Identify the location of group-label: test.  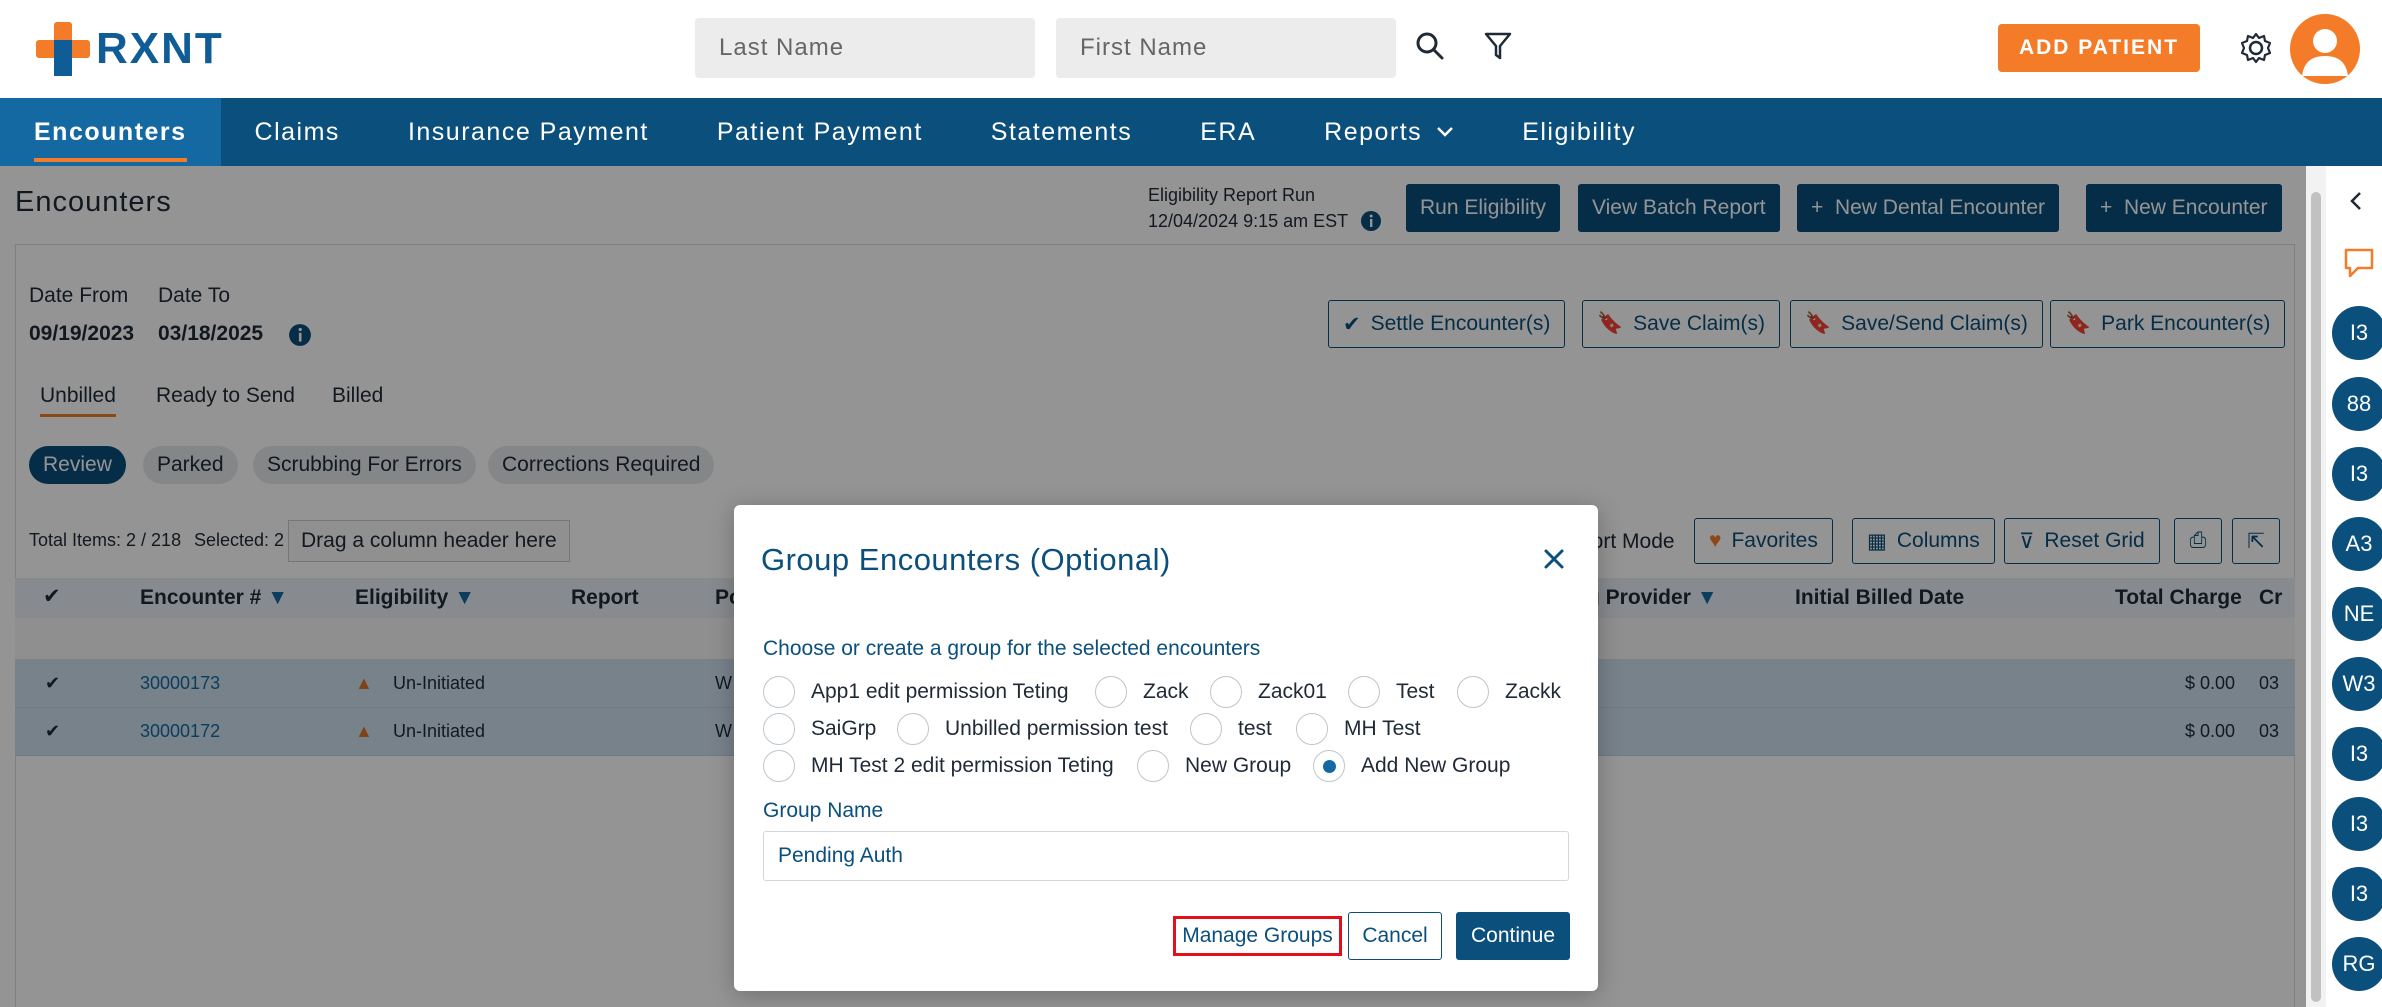
(1255, 728).